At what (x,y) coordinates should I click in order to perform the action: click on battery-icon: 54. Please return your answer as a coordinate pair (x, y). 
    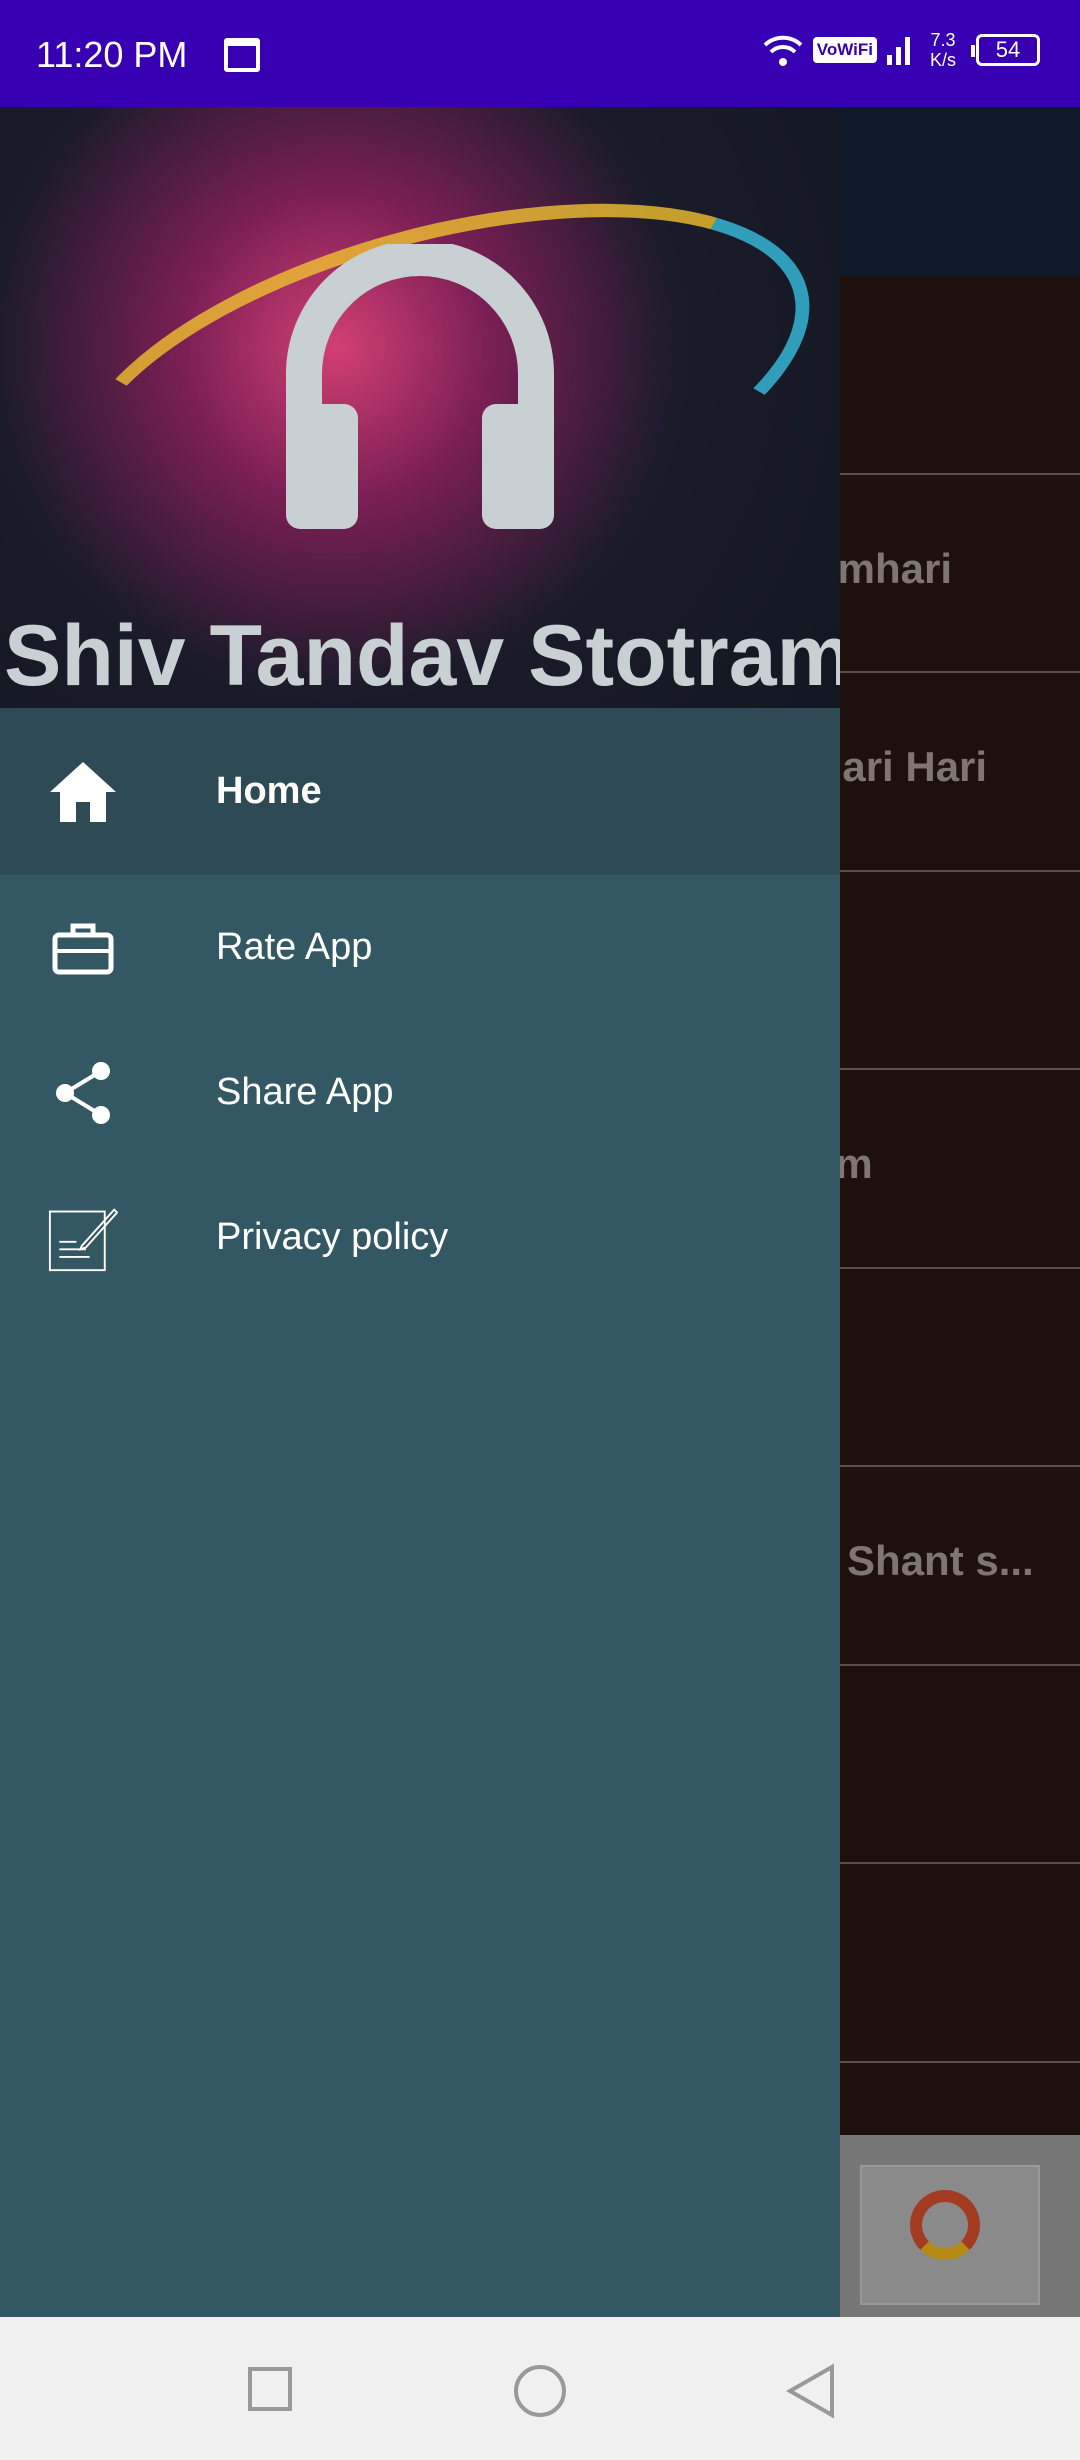
    Looking at the image, I should click on (1005, 50).